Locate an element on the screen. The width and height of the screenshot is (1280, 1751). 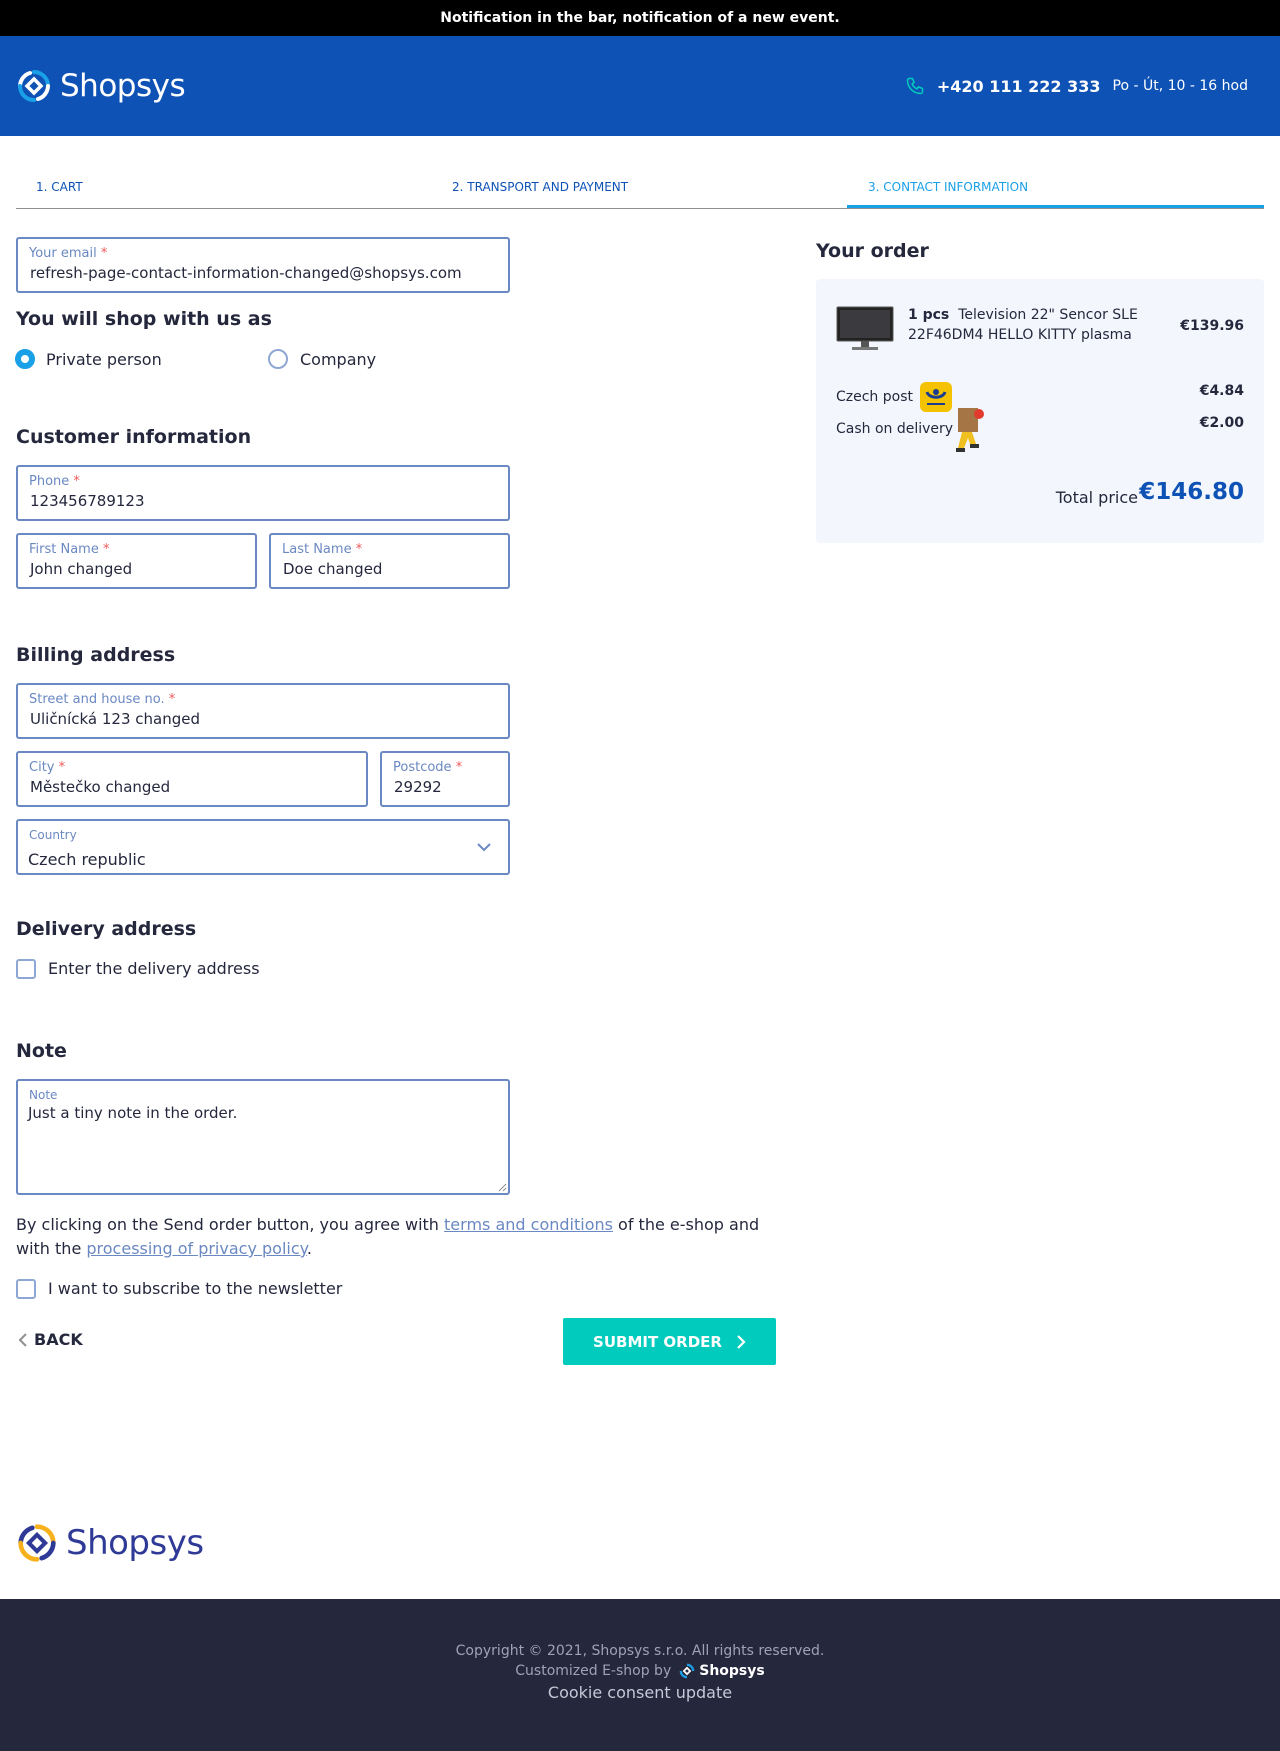
terms-link: terms and conditions is located at coordinates (528, 1224).